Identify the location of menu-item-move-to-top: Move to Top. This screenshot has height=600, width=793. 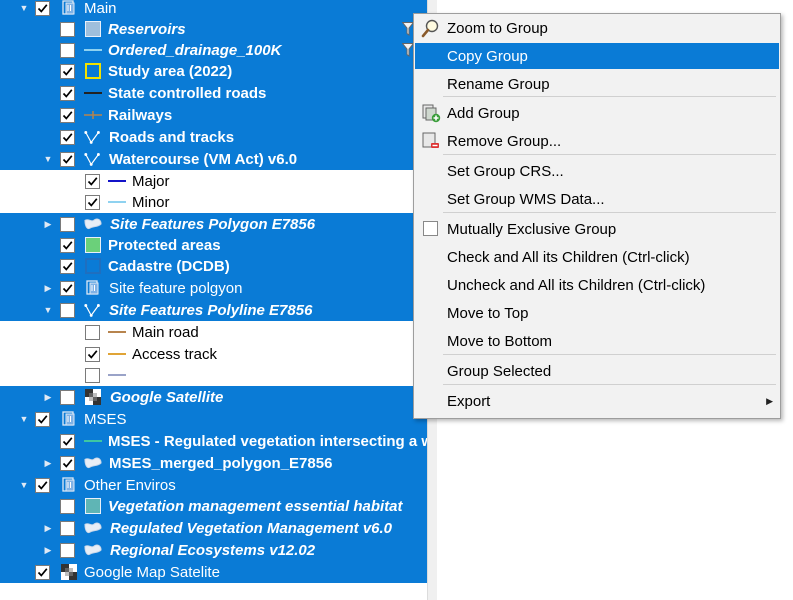
(597, 313).